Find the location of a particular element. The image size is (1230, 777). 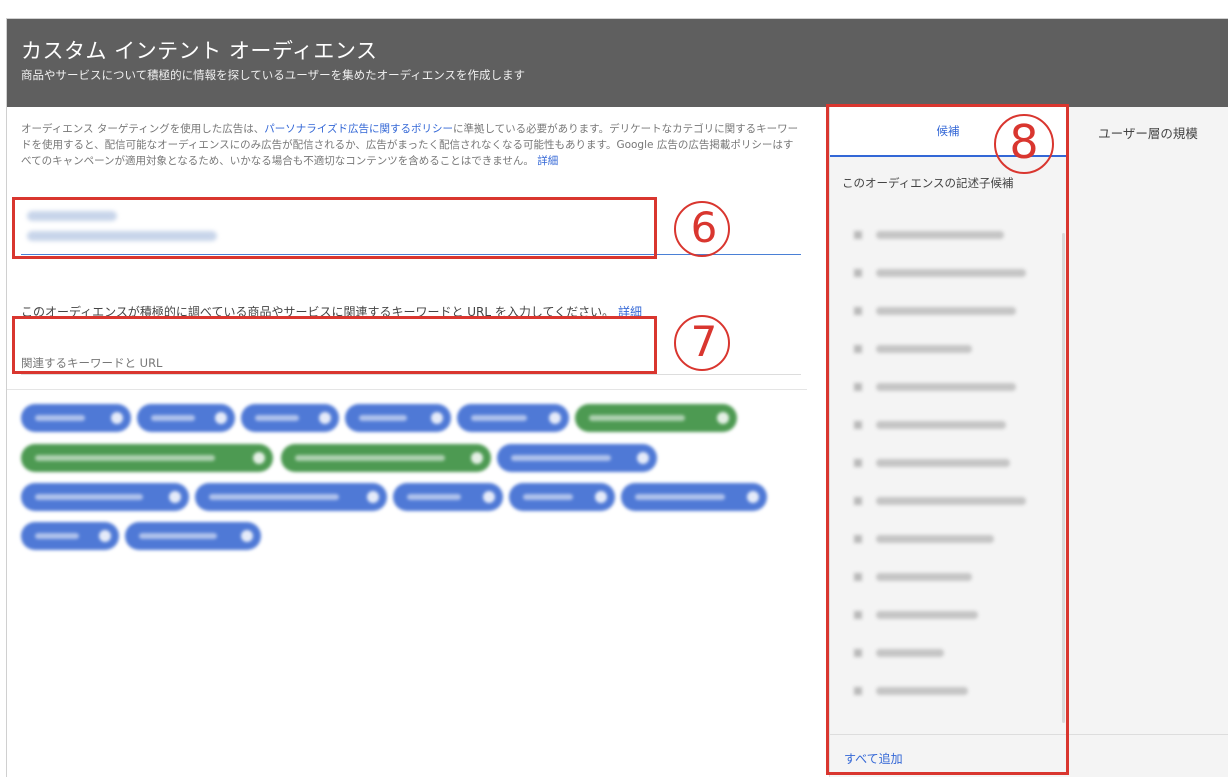

annotation-number-6: 6 is located at coordinates (704, 230).